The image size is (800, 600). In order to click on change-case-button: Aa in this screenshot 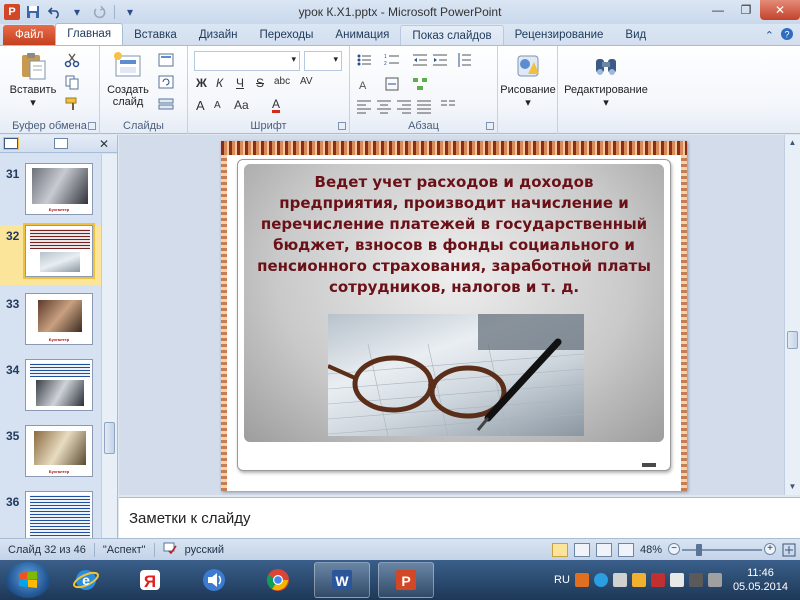, I will do `click(241, 105)`.